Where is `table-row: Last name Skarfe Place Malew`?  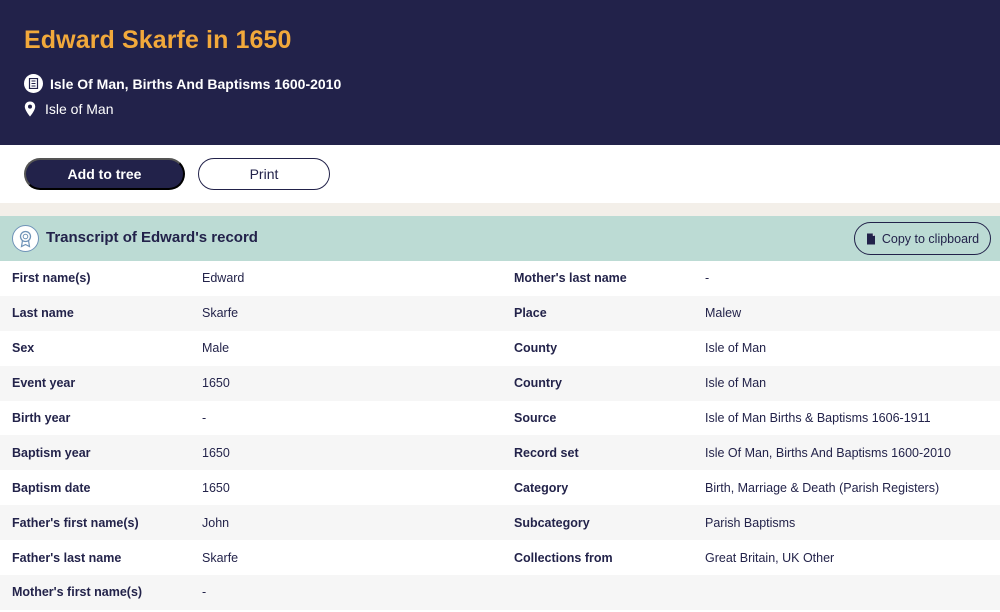
table-row: Last name Skarfe Place Malew is located at coordinates (500, 313).